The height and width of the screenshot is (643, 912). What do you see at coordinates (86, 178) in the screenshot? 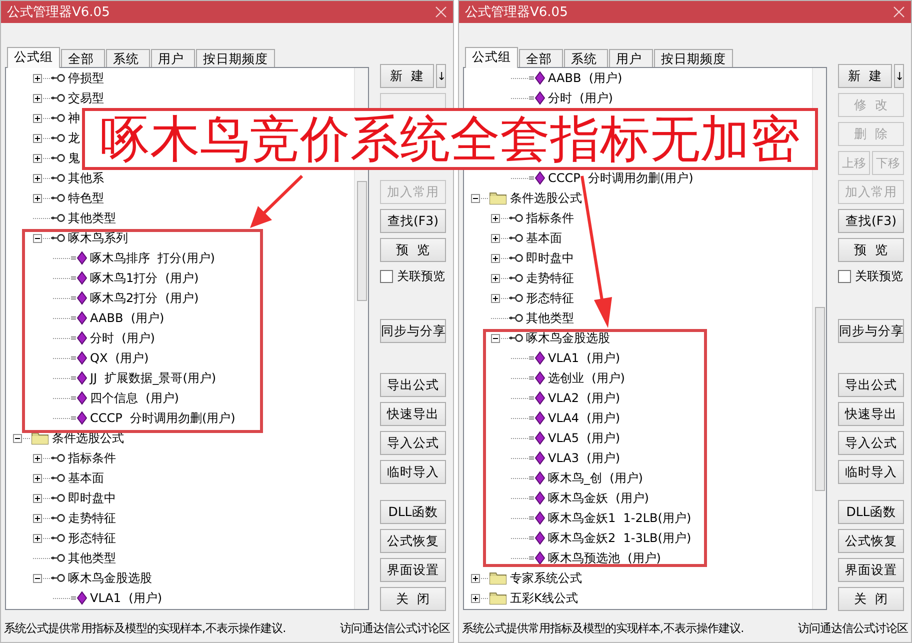
I see `tree-label: 其他系` at bounding box center [86, 178].